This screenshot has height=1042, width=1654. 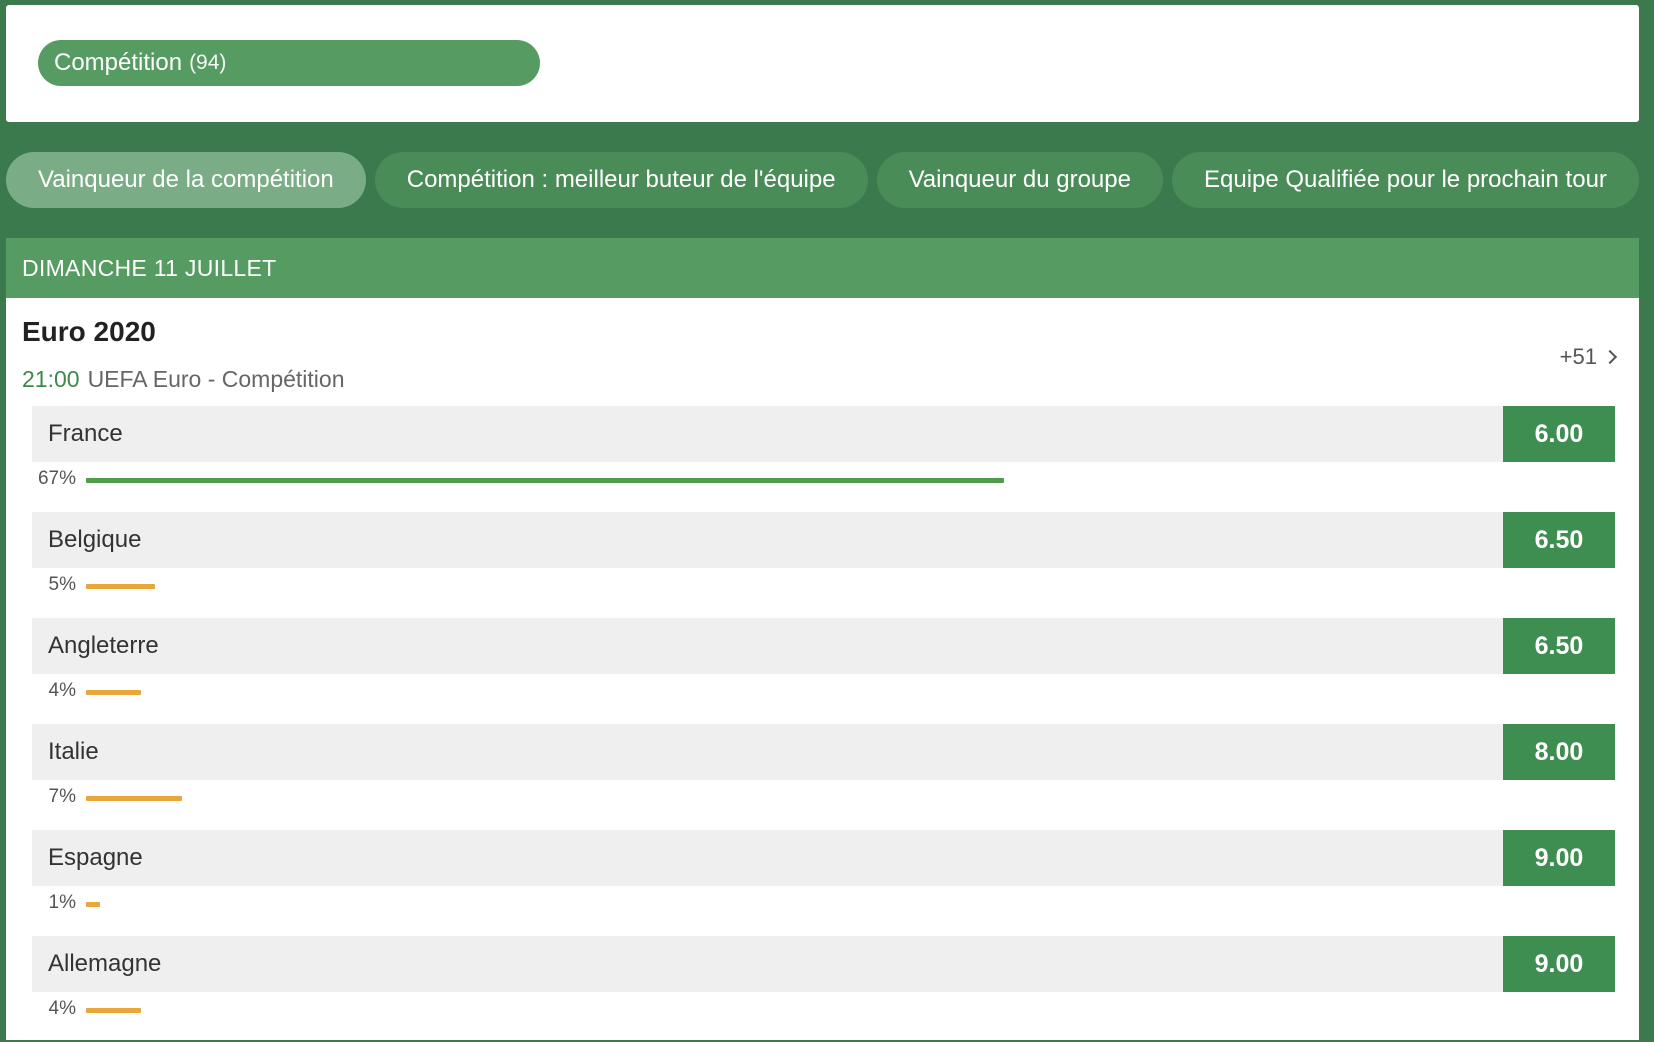 I want to click on event-subtitle: 21:00 UEFA Euro - Compétition, so click(x=183, y=379).